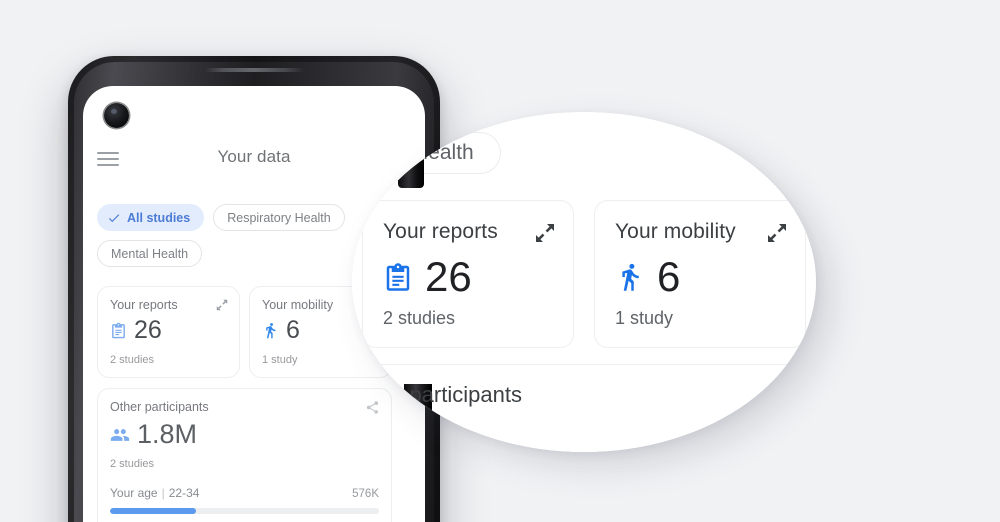 The height and width of the screenshot is (522, 1000). Describe the element at coordinates (244, 434) in the screenshot. I see `participants-value-row: 1.8M` at that location.